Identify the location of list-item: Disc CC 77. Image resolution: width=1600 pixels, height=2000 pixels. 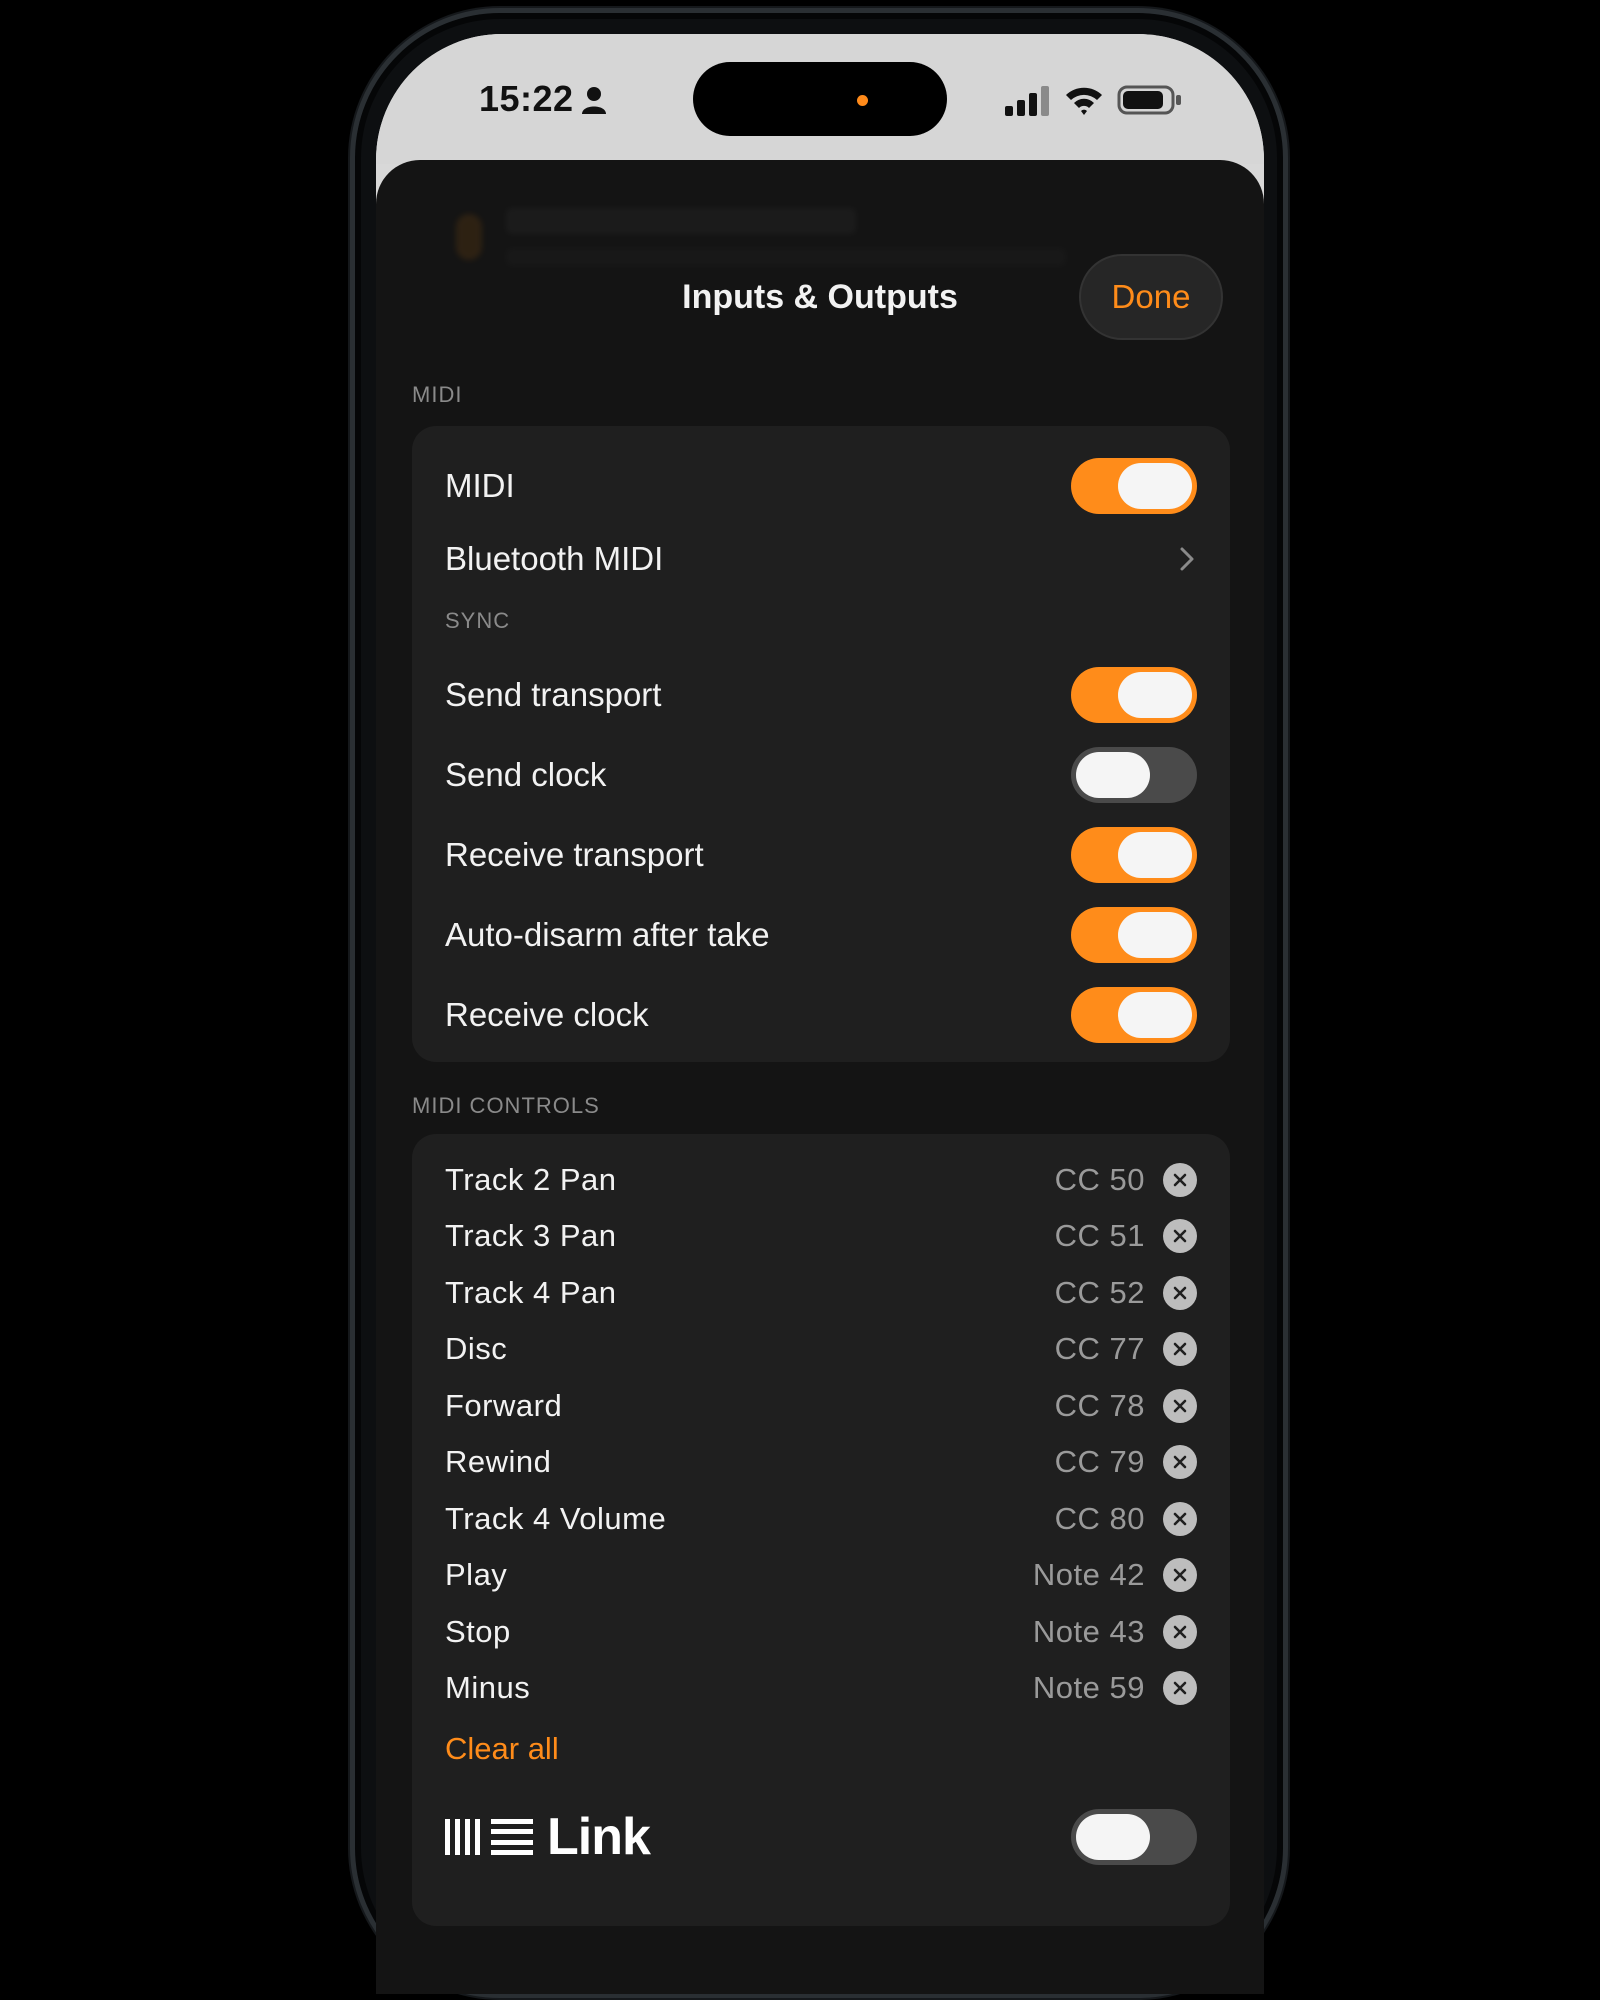
(821, 1349).